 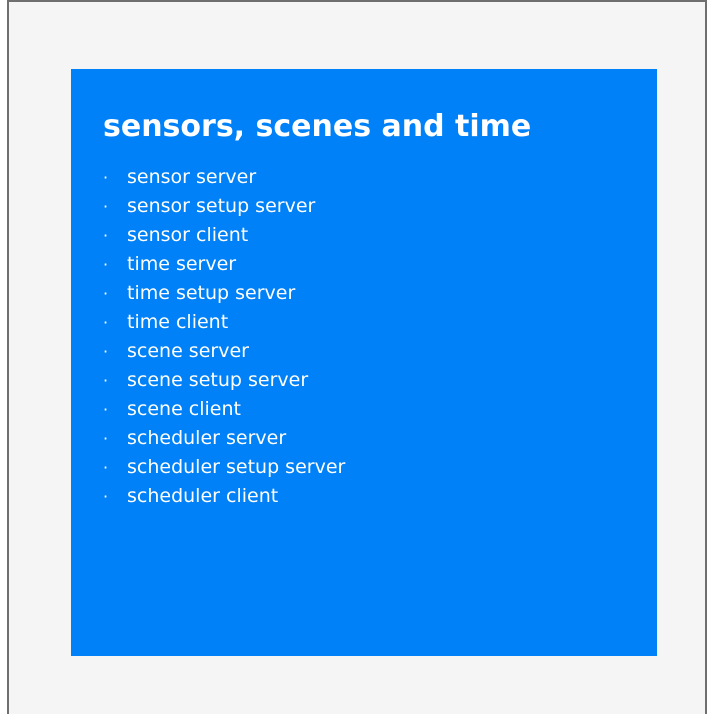 I want to click on list-item: · sensor setup server, so click(x=380, y=206).